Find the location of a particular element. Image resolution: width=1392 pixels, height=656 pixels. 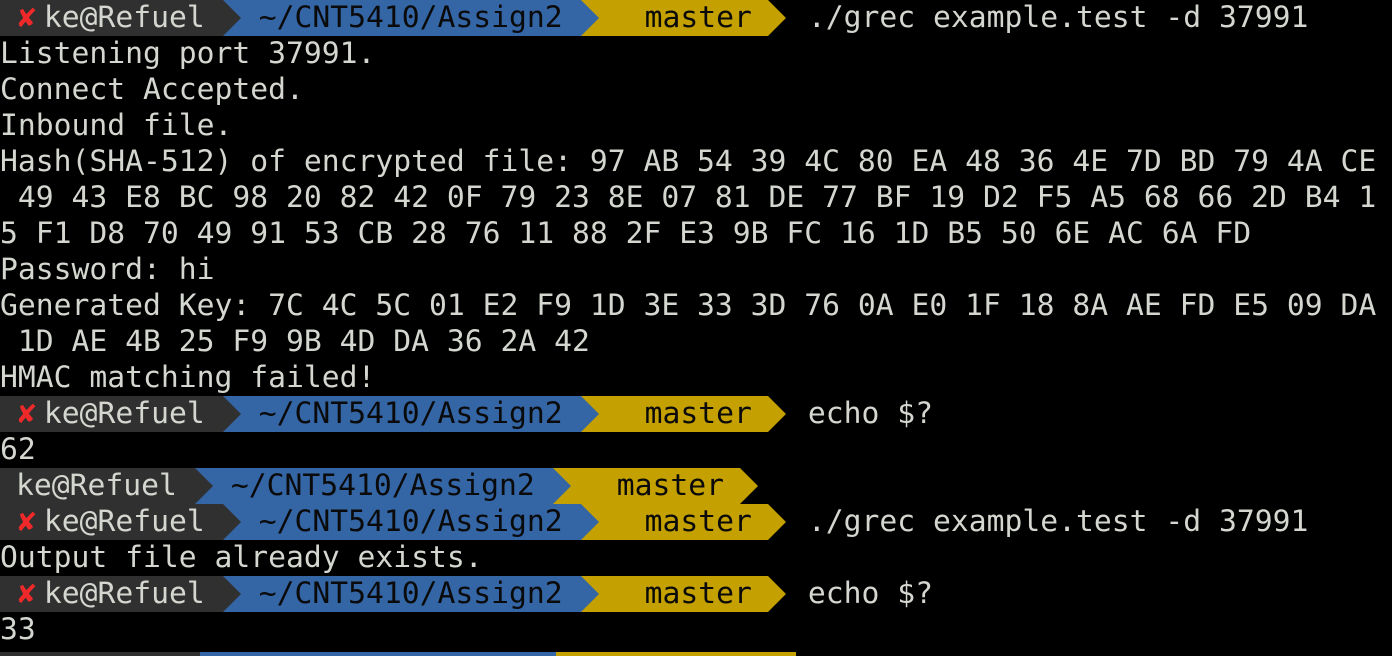

output-line: Connect Accepted. is located at coordinates (152, 89).